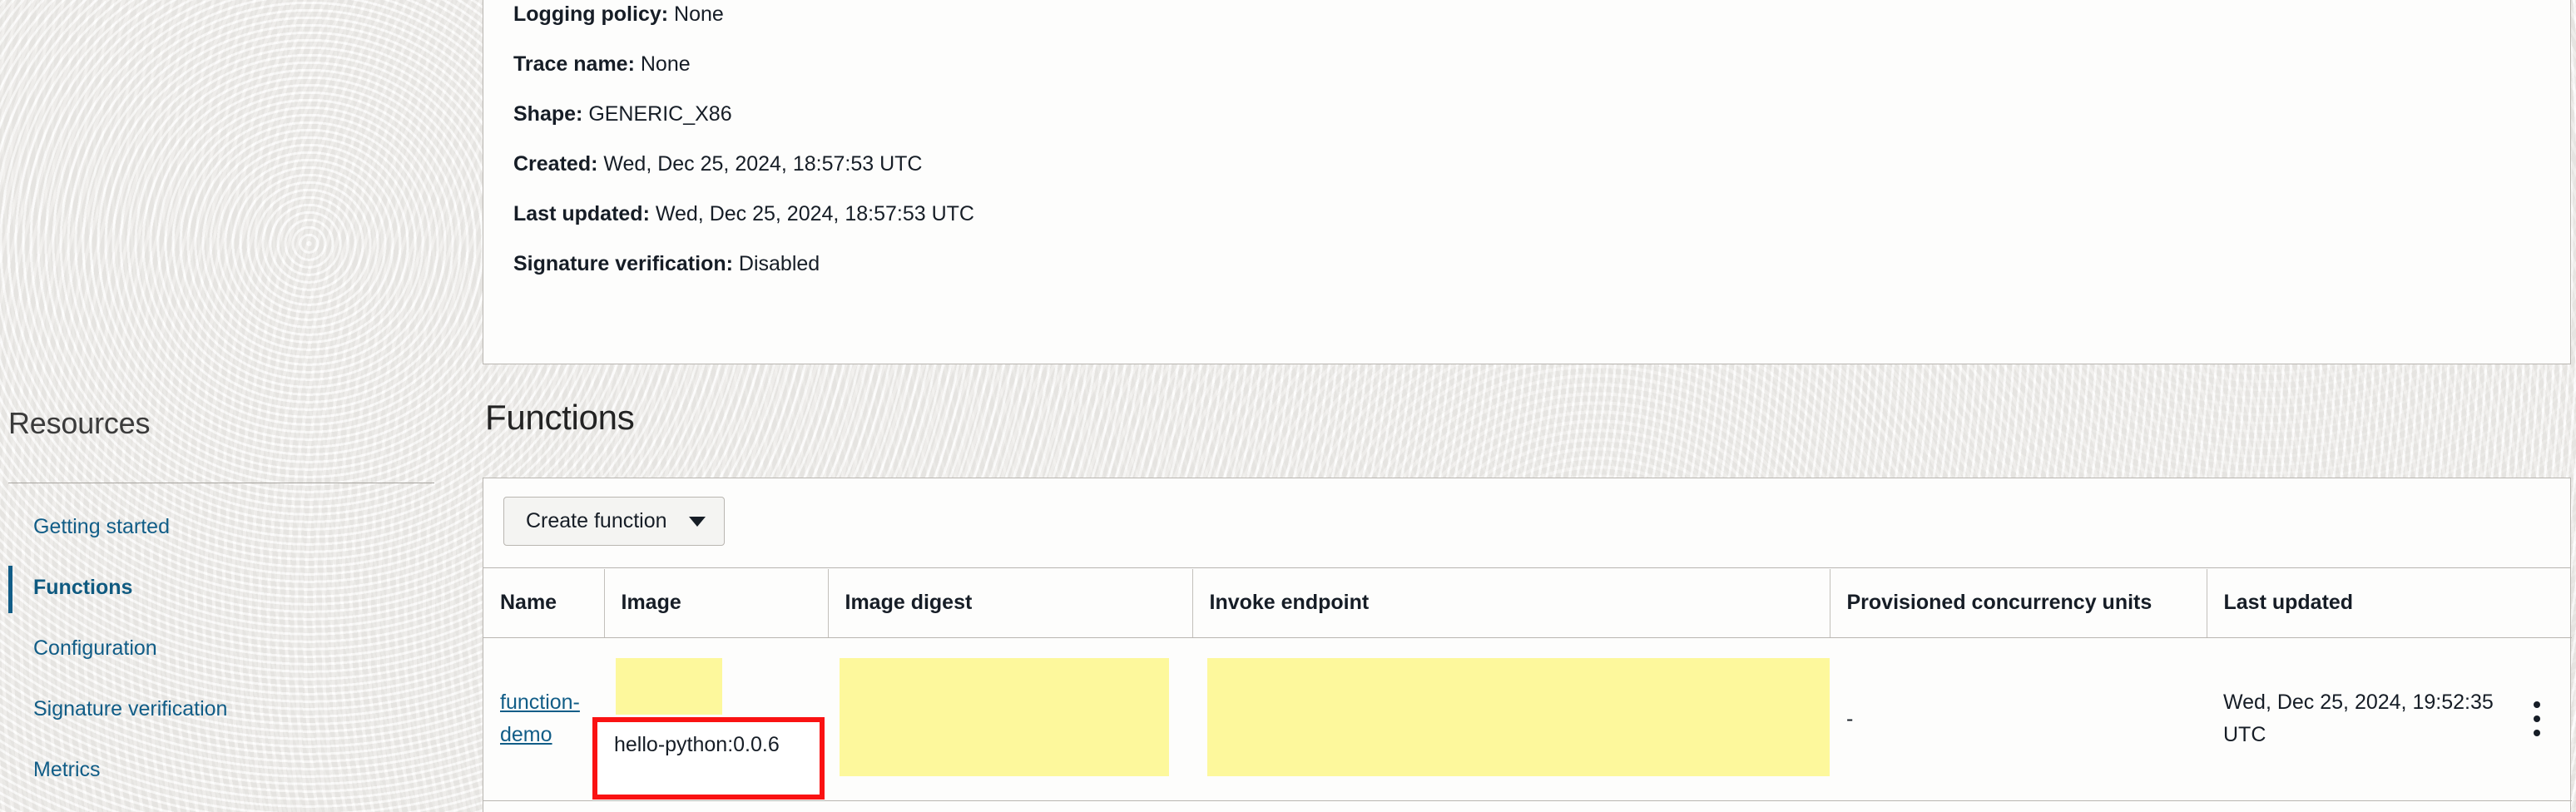 Image resolution: width=2576 pixels, height=812 pixels. I want to click on annotation-text: hello-python:0.0.6, so click(697, 744).